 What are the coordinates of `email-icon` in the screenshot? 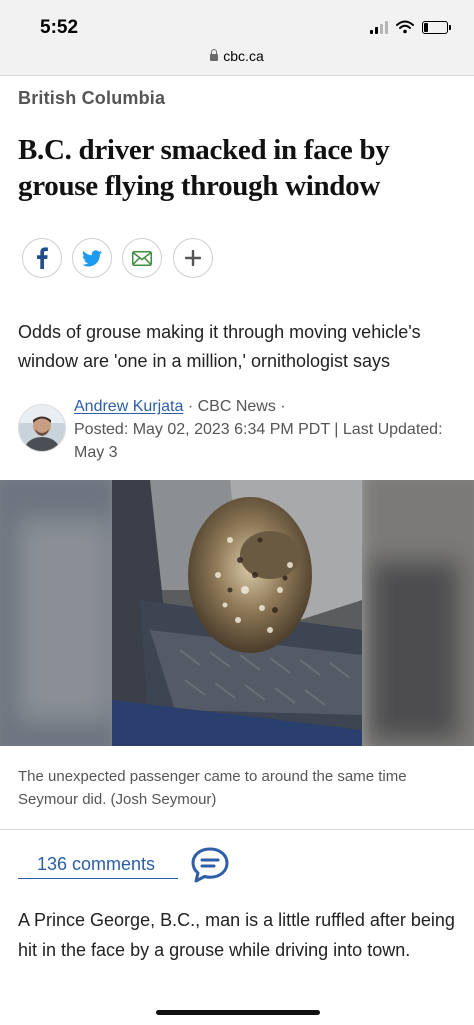 It's located at (142, 258).